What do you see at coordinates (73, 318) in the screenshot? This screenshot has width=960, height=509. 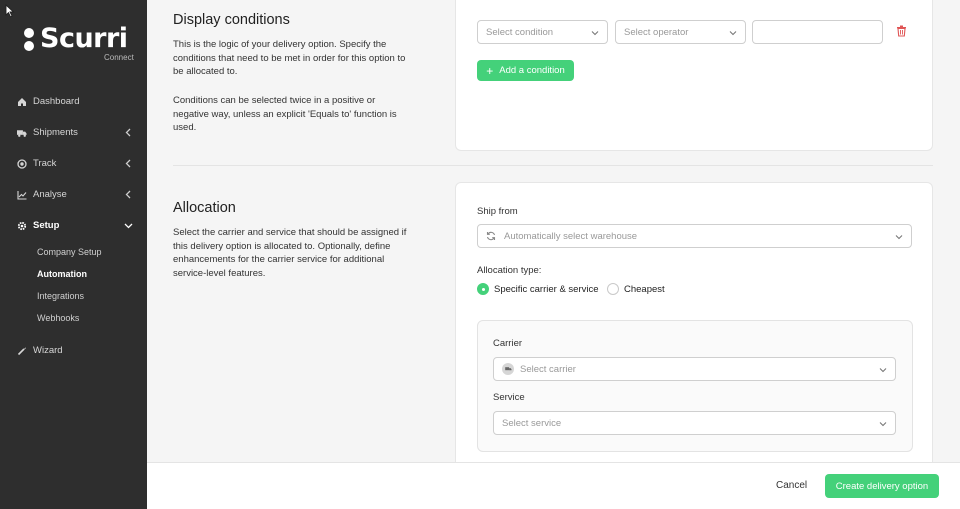 I see `sidebar-subitem-webhooks: Webhooks` at bounding box center [73, 318].